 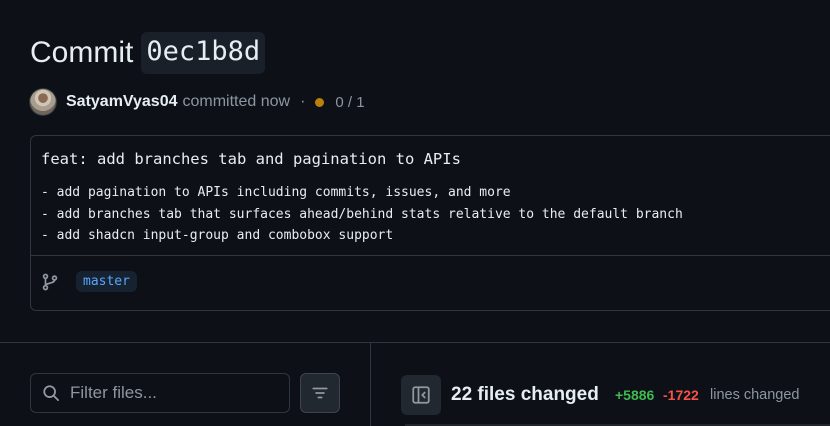 I want to click on filter-files-field, so click(x=160, y=393).